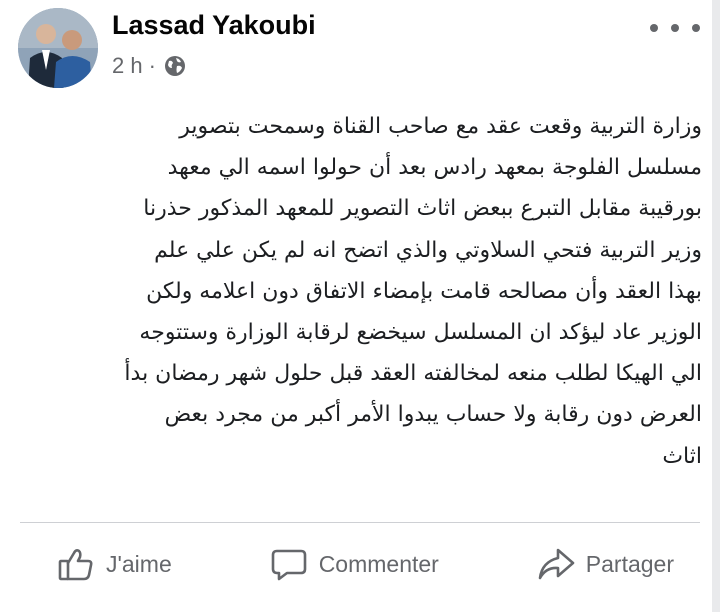 The width and height of the screenshot is (720, 612). I want to click on share-button: Partager, so click(605, 564).